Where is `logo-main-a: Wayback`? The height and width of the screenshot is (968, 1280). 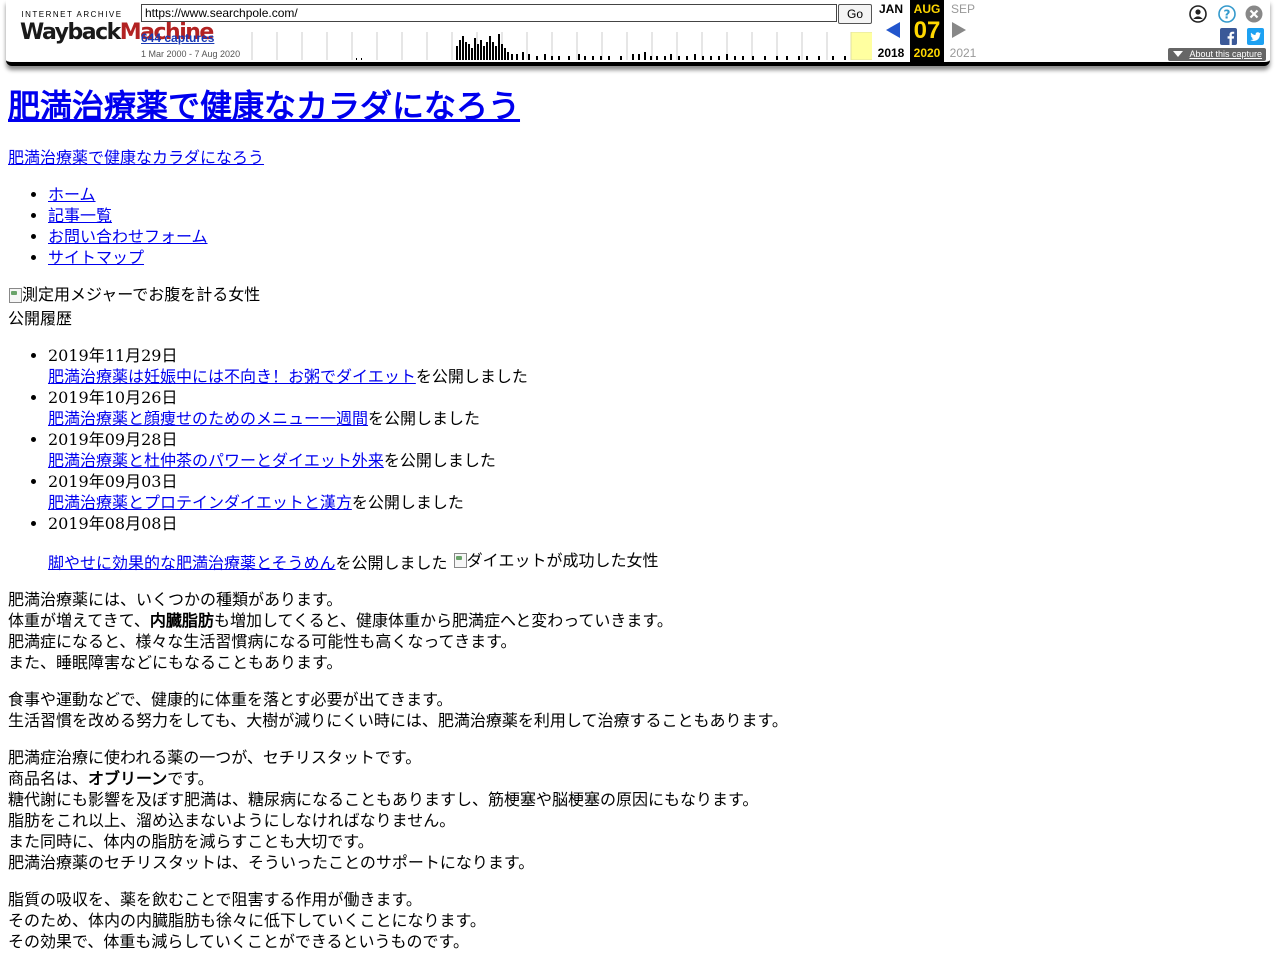 logo-main-a: Wayback is located at coordinates (70, 32).